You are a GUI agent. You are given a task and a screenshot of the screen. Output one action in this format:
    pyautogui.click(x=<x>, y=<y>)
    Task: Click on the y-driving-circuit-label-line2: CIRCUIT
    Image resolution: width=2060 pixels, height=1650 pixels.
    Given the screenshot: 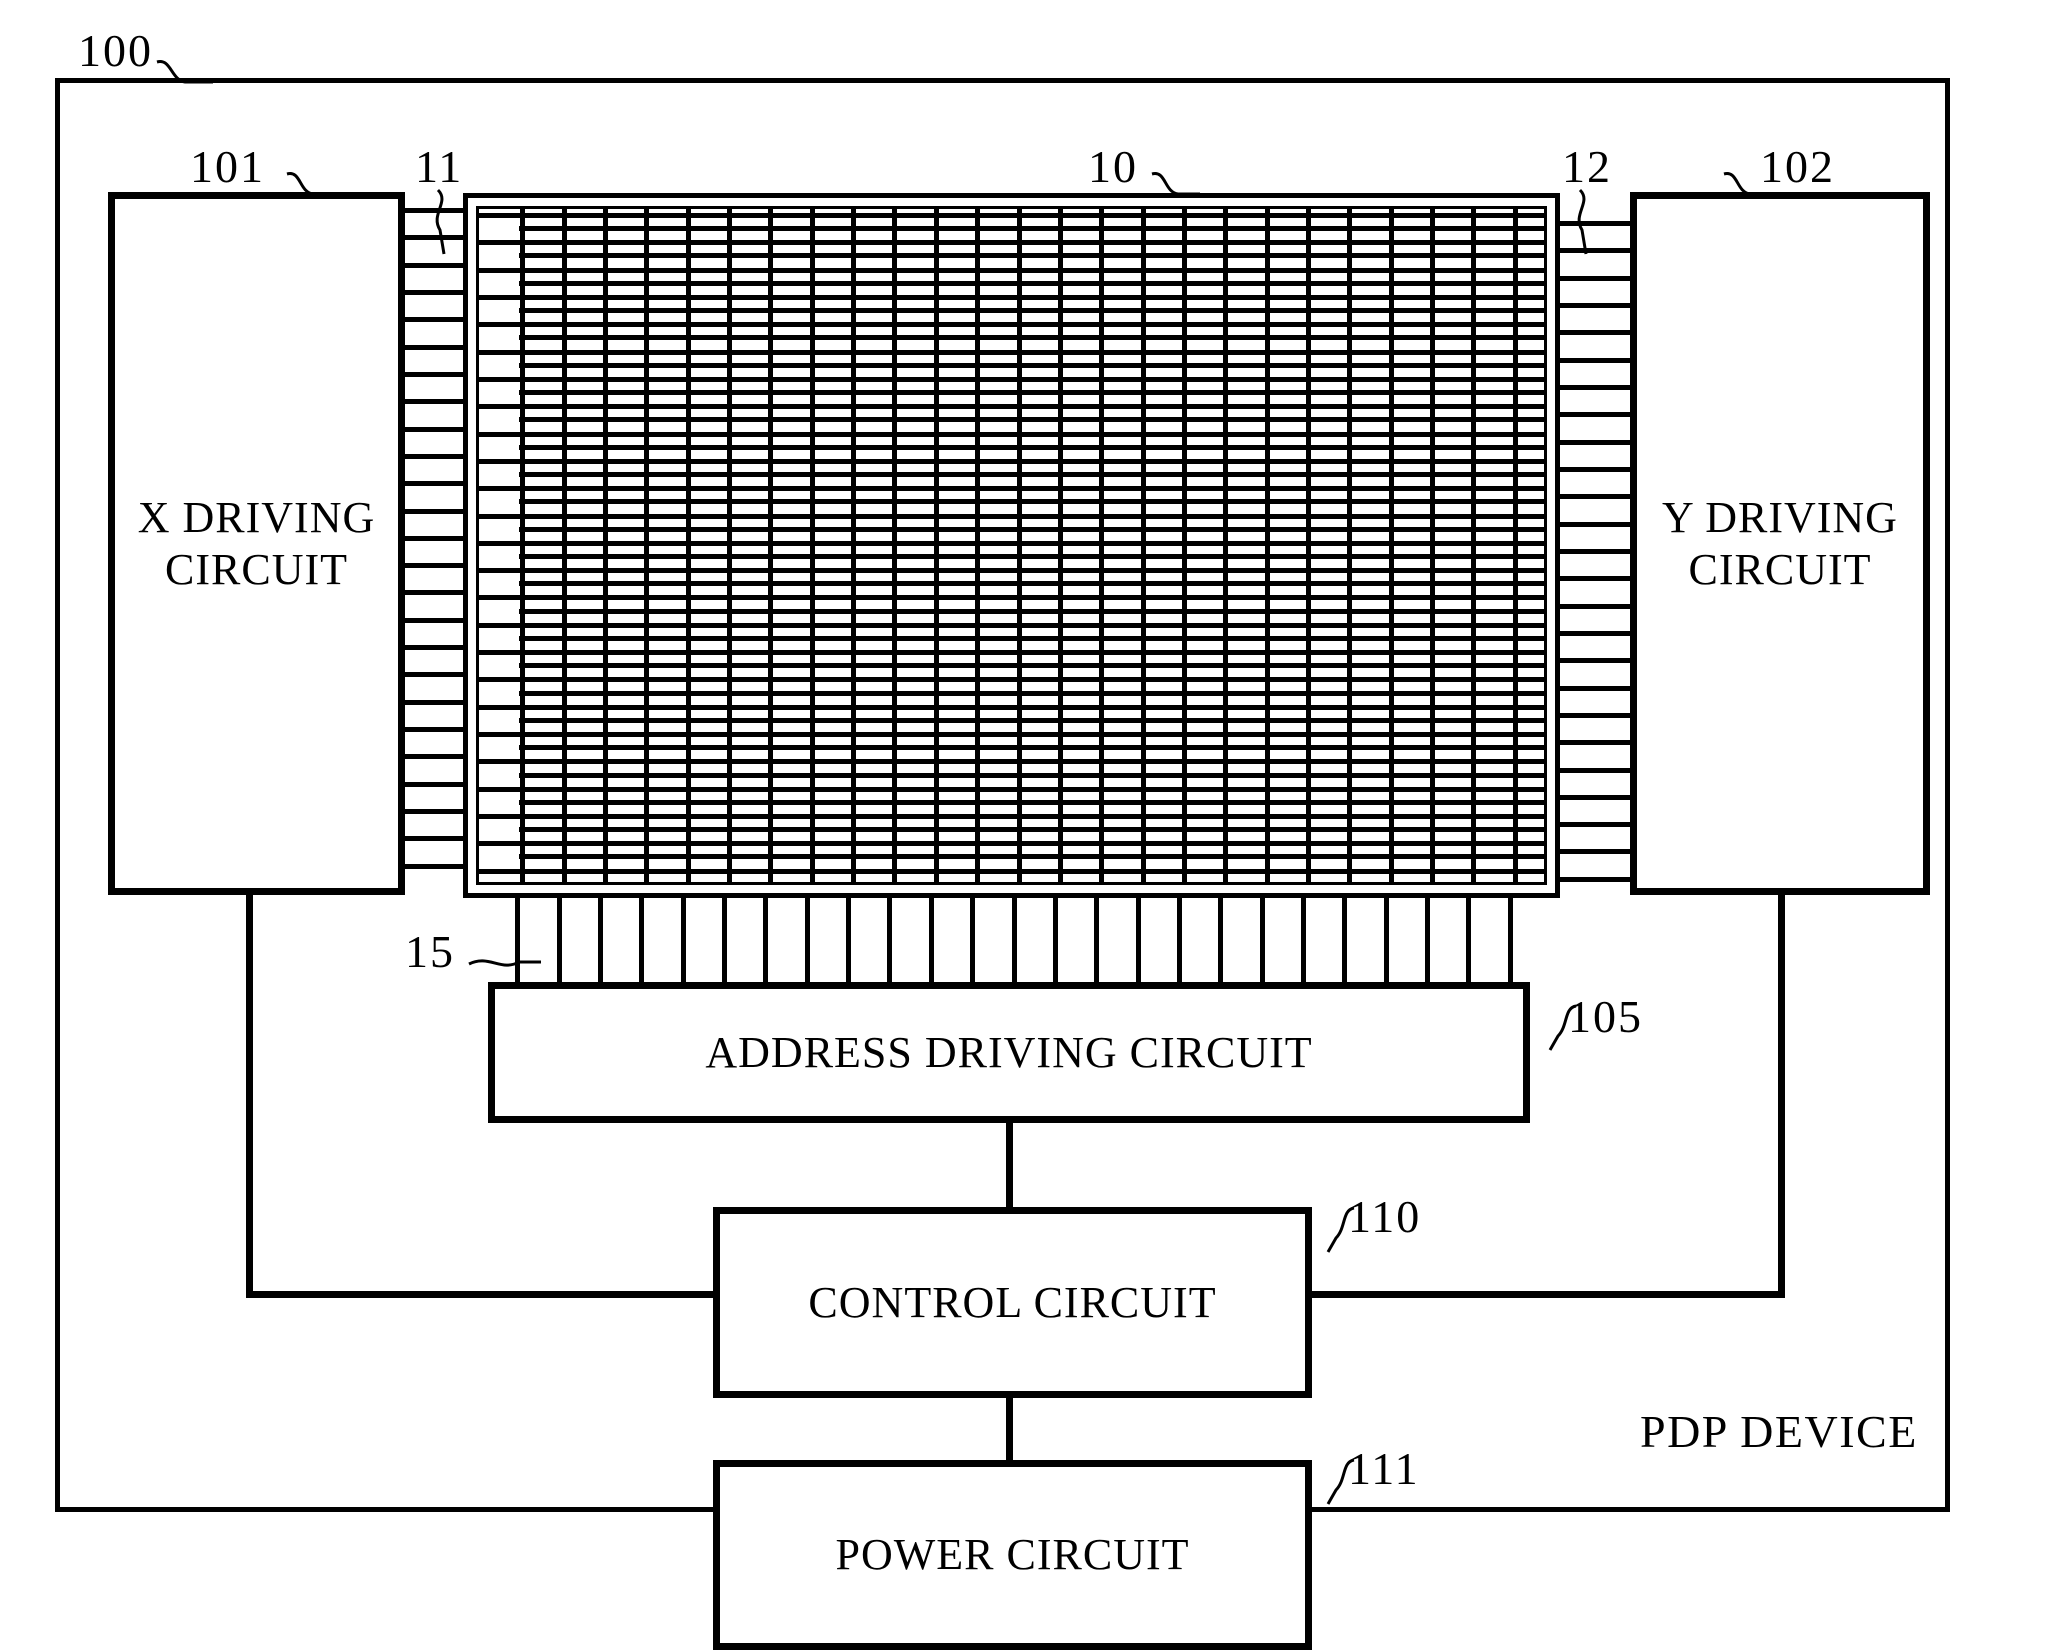 What is the action you would take?
    pyautogui.click(x=1780, y=569)
    